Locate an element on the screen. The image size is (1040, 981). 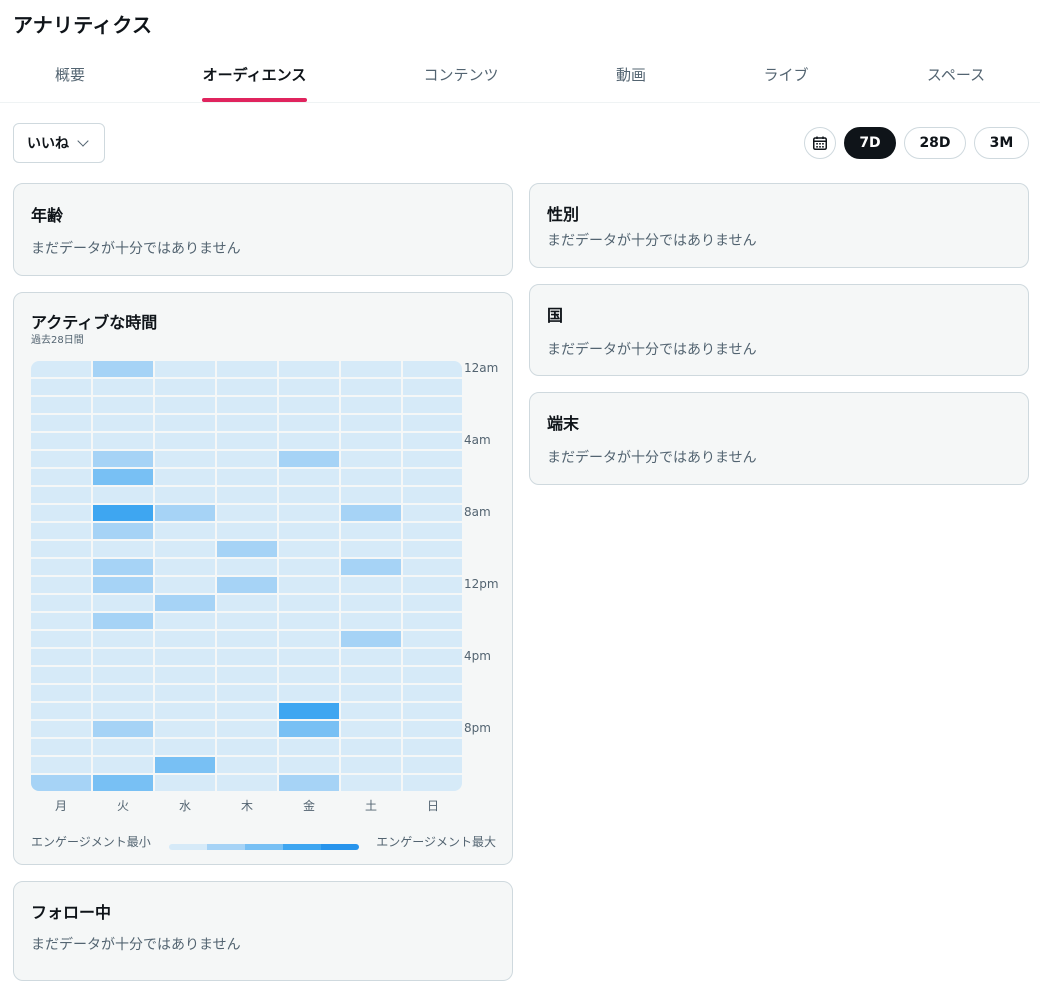
page-title: アナリティクス is located at coordinates (83, 25).